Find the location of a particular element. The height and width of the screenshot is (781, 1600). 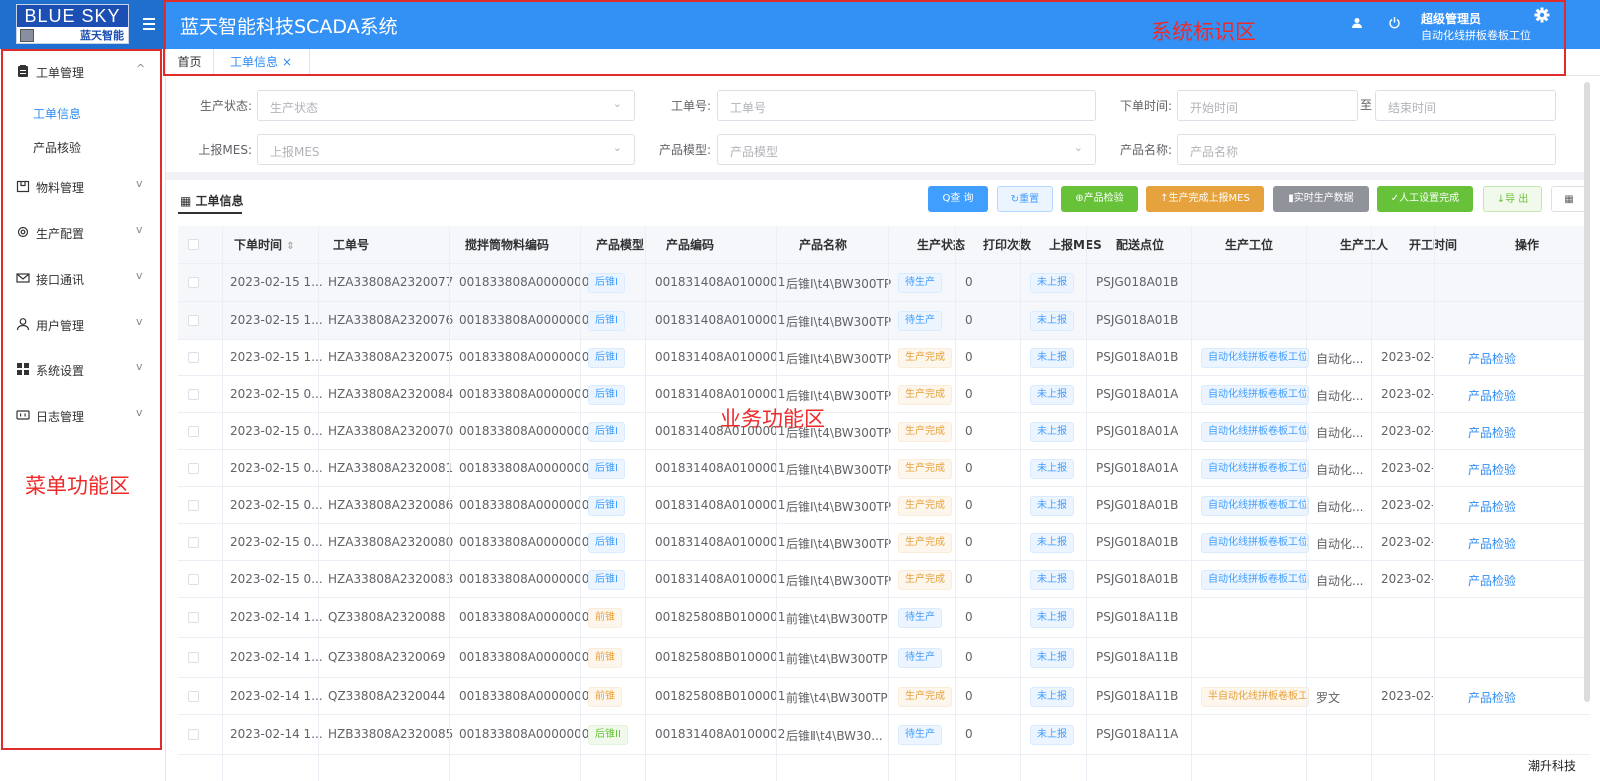

reset-button: ↻重置 is located at coordinates (1025, 199).